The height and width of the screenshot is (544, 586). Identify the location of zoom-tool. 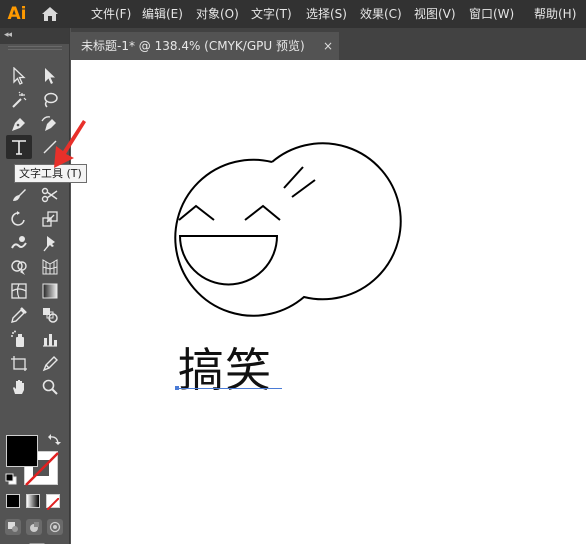
(50, 387).